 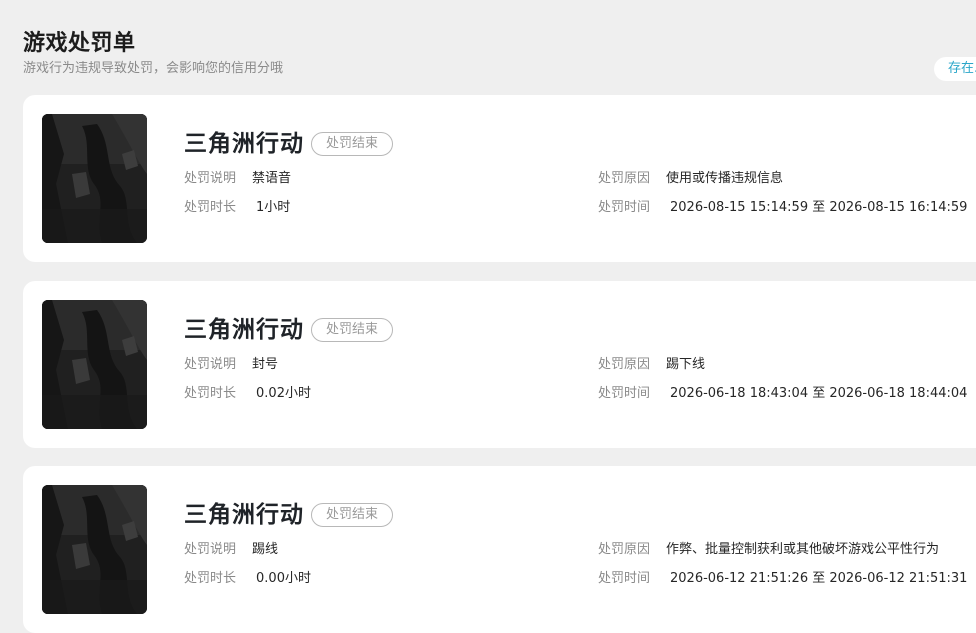 I want to click on field-description: 处罚说明 封号, so click(x=231, y=365).